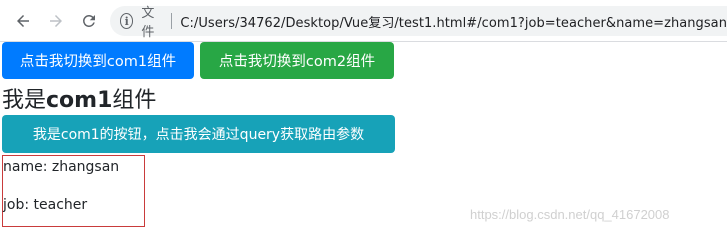 Image resolution: width=727 pixels, height=248 pixels. I want to click on back-button, so click(23, 21).